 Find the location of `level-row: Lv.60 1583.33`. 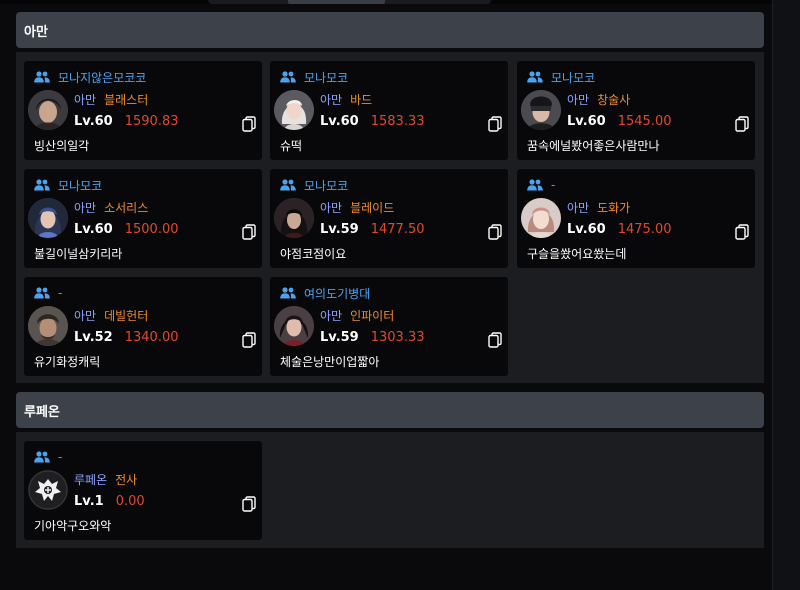

level-row: Lv.60 1583.33 is located at coordinates (372, 121).